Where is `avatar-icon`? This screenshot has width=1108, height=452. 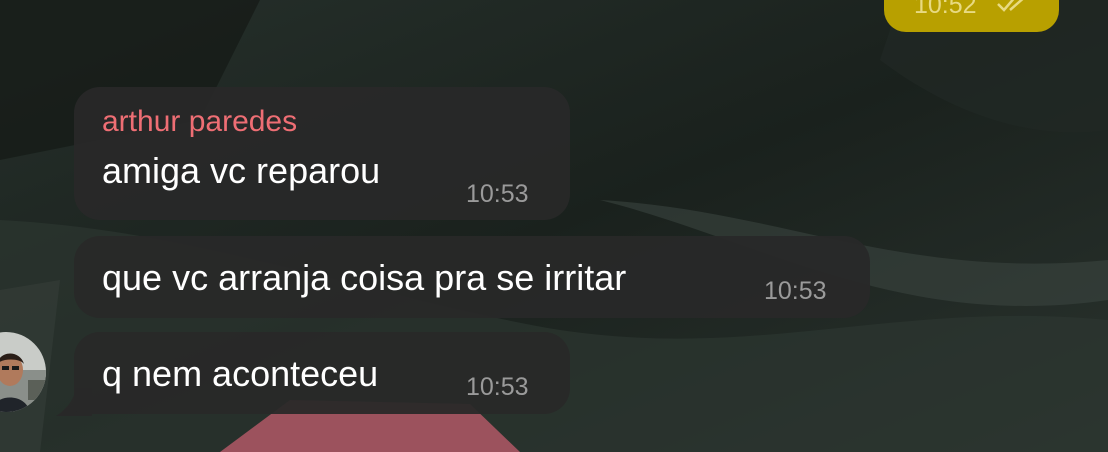 avatar-icon is located at coordinates (23, 372).